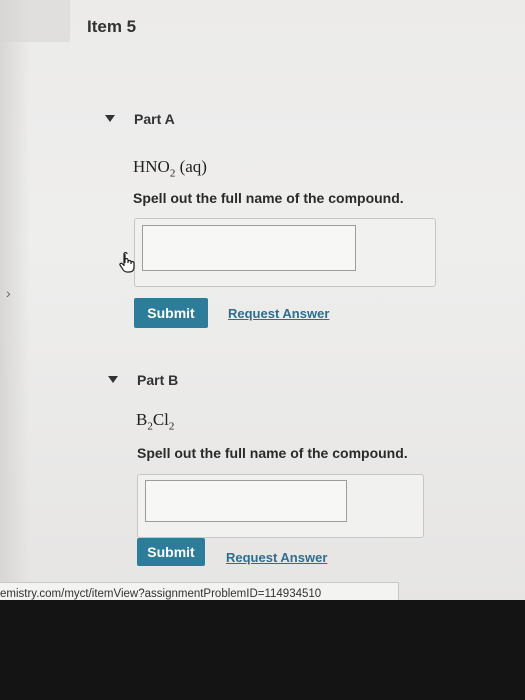  Describe the element at coordinates (278, 313) in the screenshot. I see `part-a-request-answer-link: Request Answer` at that location.